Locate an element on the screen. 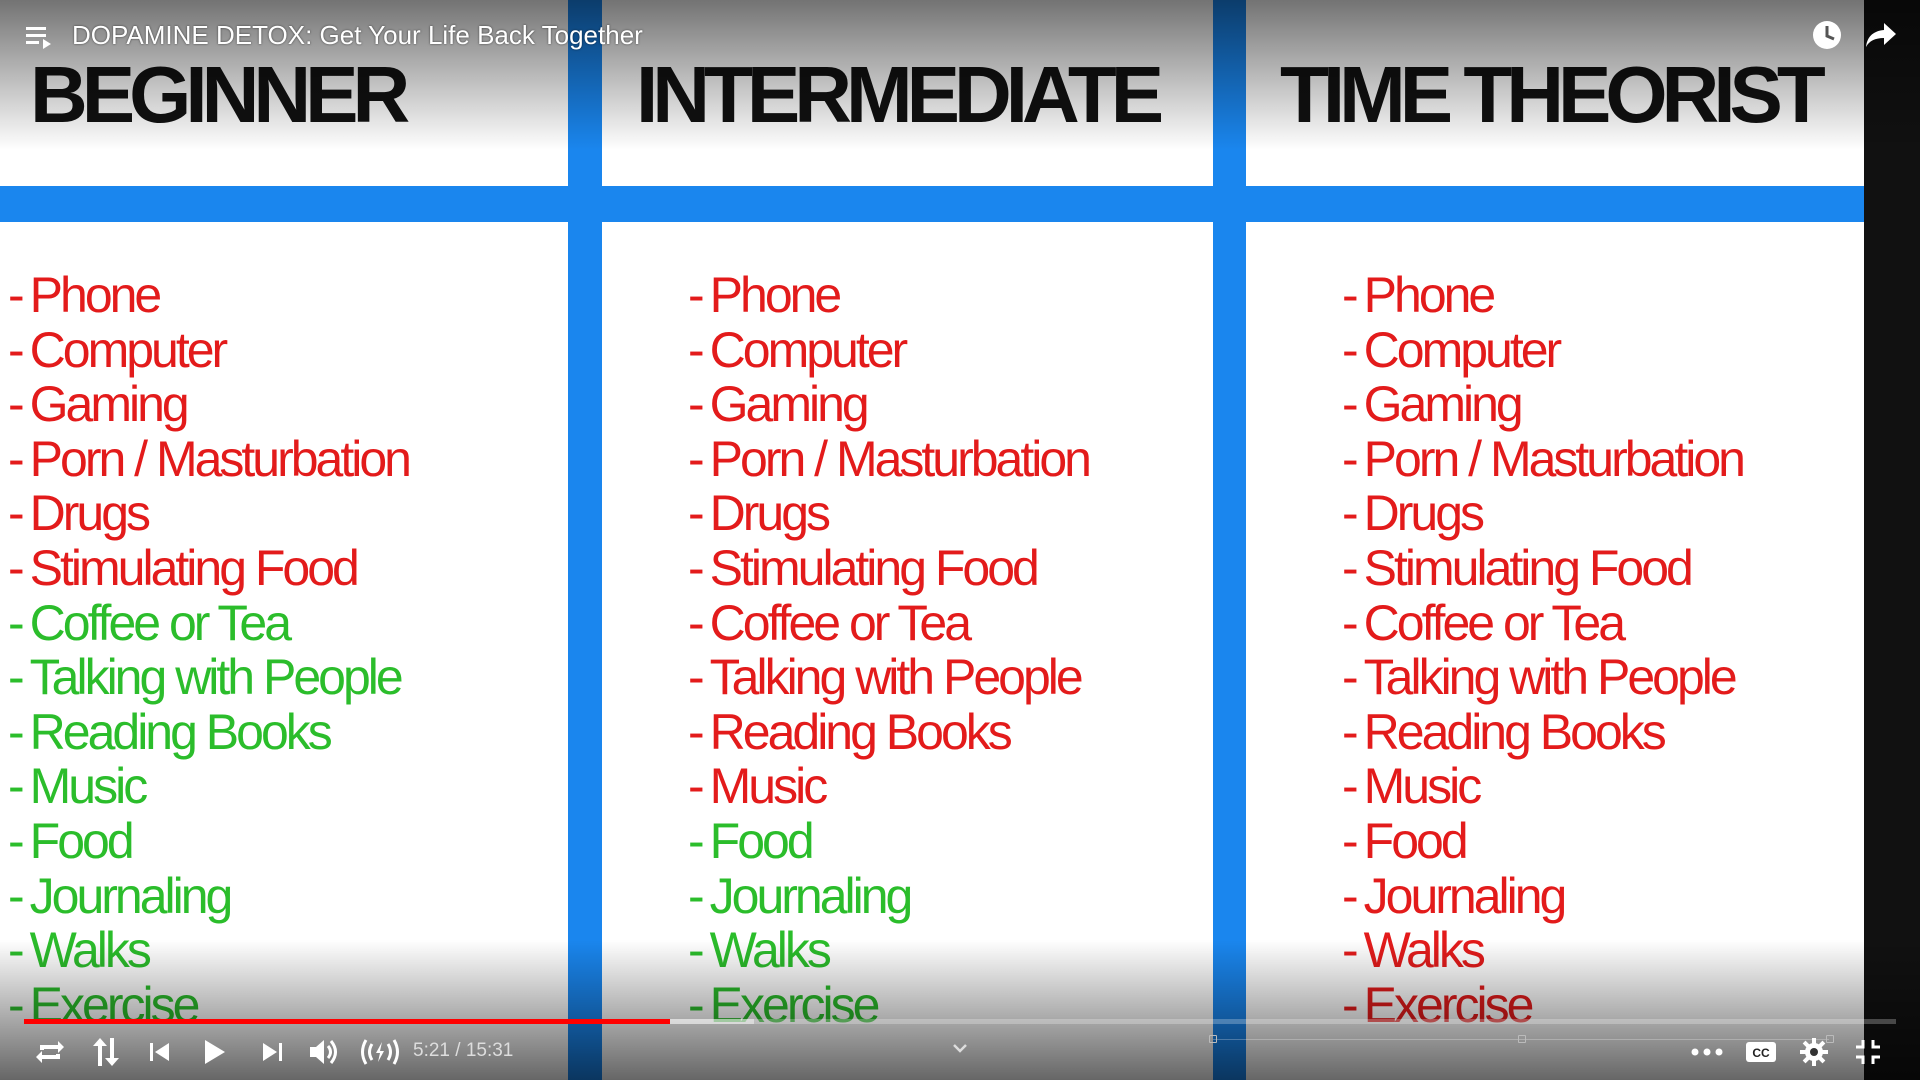 Image resolution: width=1920 pixels, height=1080 pixels. slide-vertical-divider is located at coordinates (1229, 540).